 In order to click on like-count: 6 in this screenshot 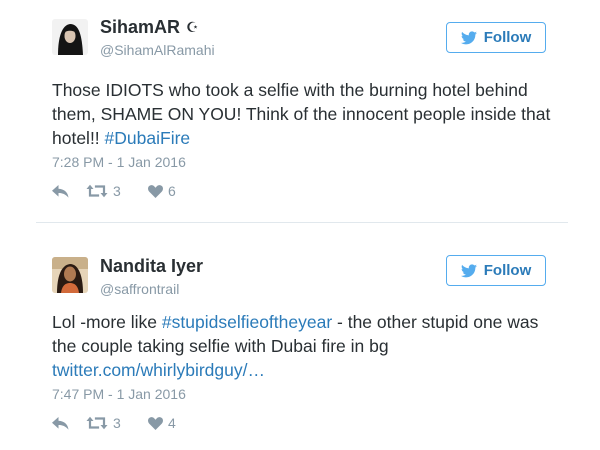, I will do `click(172, 191)`.